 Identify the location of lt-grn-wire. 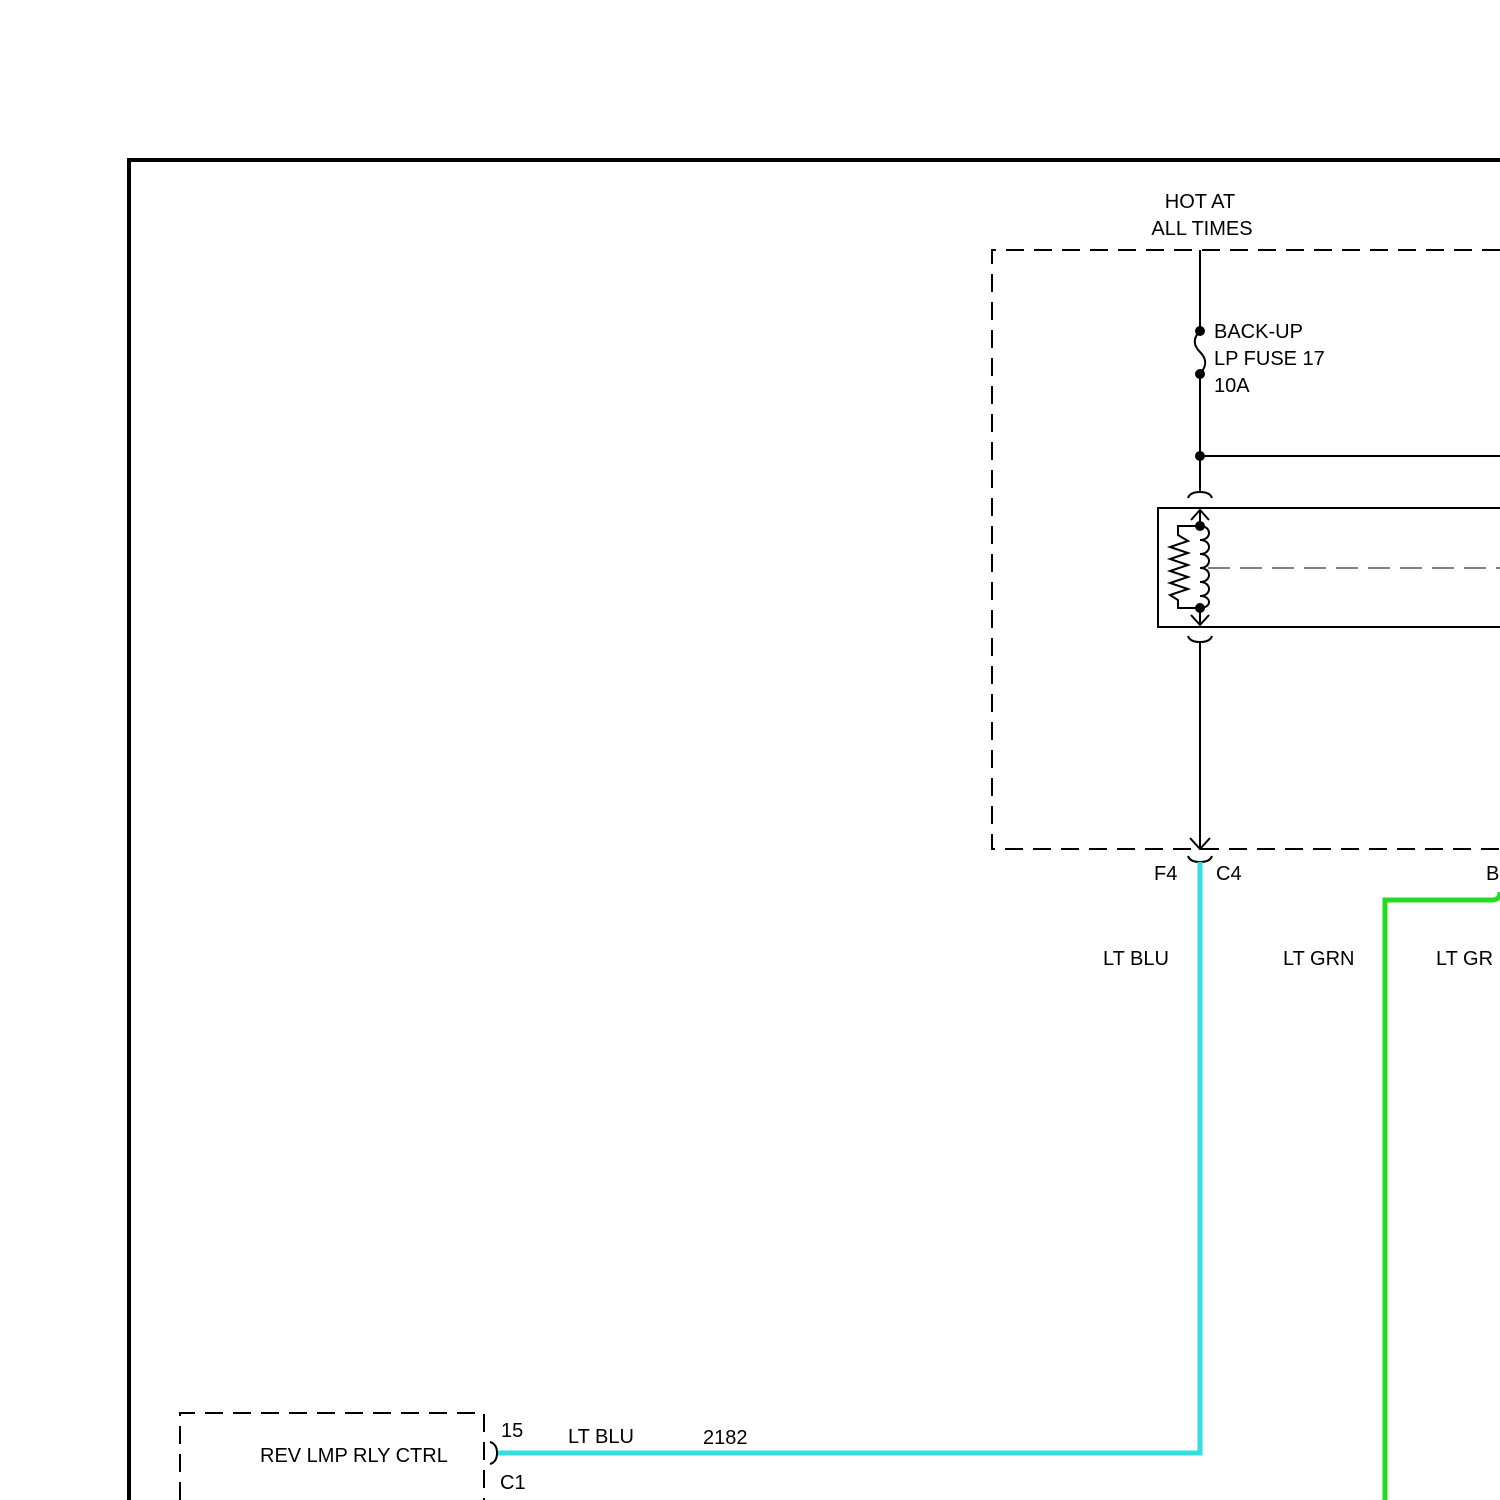
(1441, 1195).